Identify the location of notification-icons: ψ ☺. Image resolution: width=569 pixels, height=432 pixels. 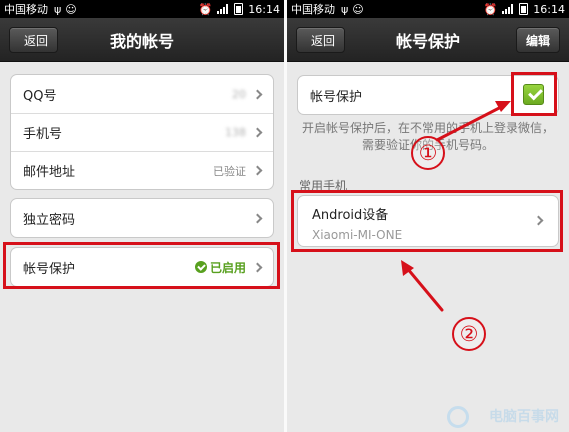
(65, 9).